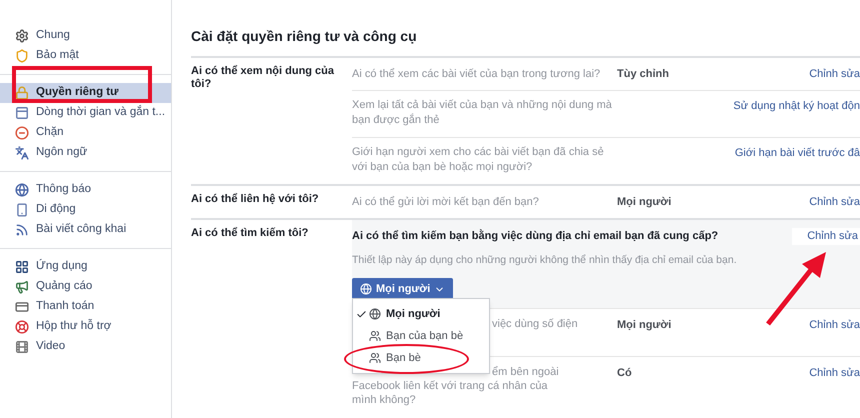 This screenshot has height=418, width=860. I want to click on check-icon, so click(361, 314).